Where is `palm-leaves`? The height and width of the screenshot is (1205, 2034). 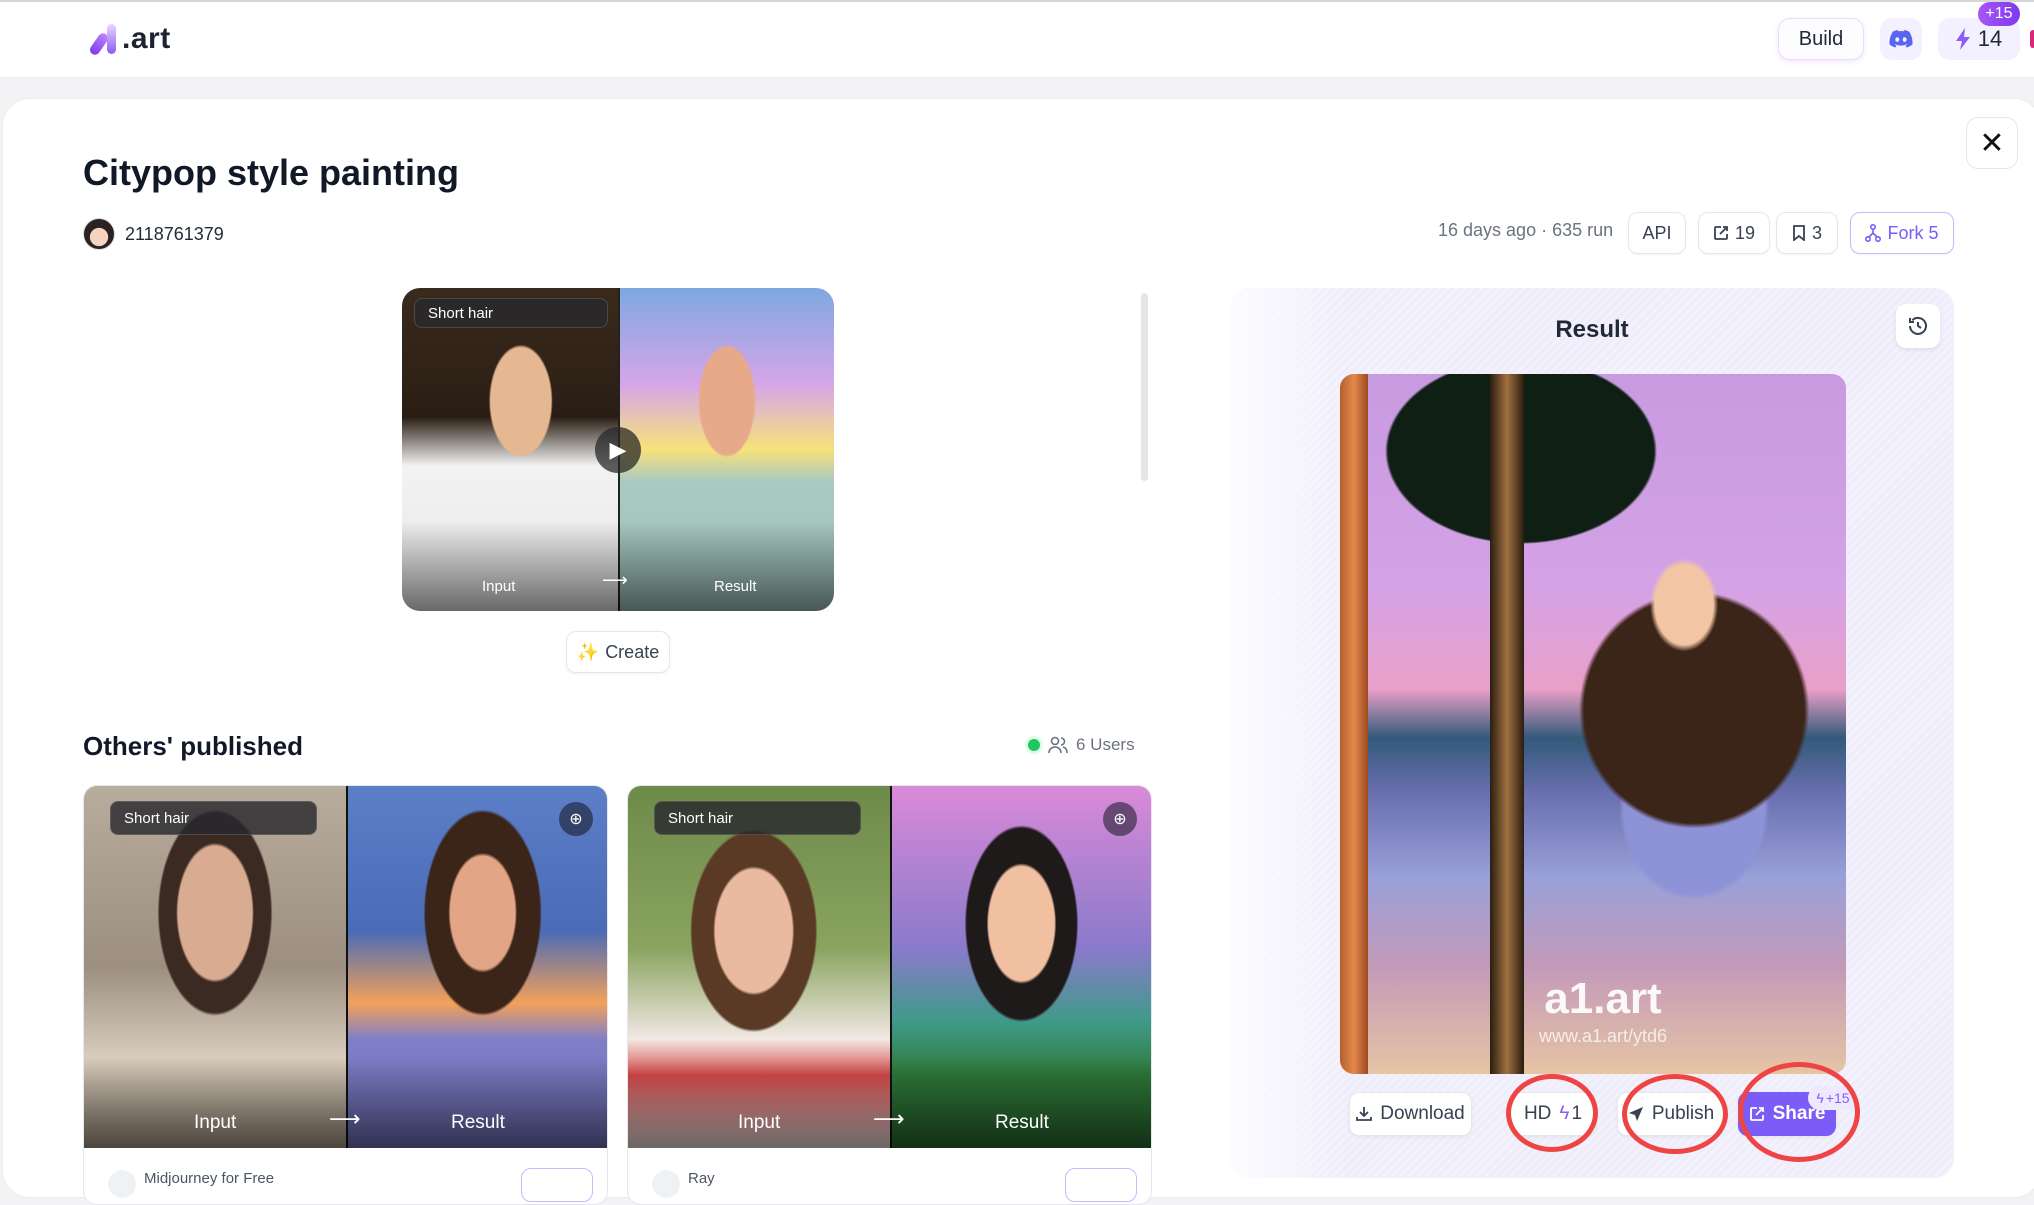
palm-leaves is located at coordinates (1540, 484).